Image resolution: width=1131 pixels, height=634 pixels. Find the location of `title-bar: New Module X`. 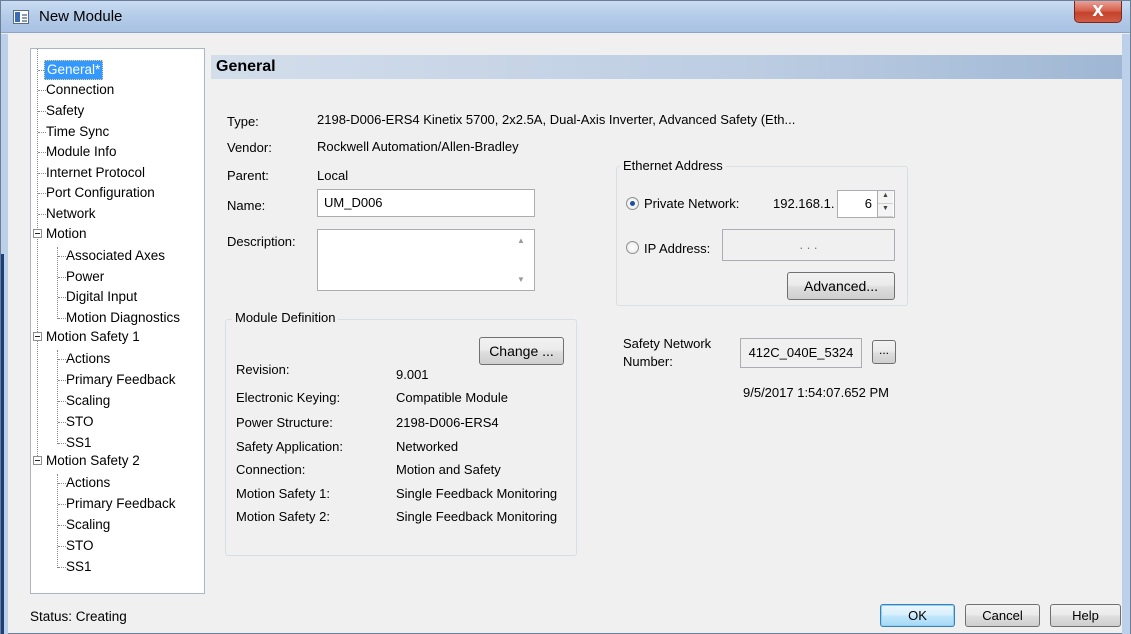

title-bar: New Module X is located at coordinates (565, 17).